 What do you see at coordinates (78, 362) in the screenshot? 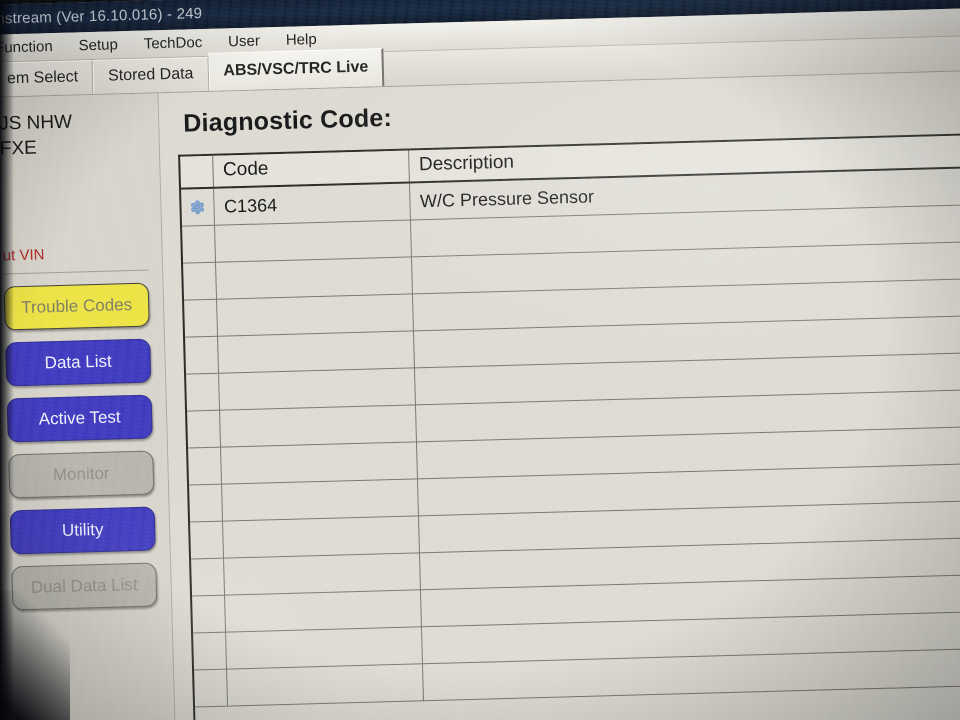
I see `data-list-button: Data List` at bounding box center [78, 362].